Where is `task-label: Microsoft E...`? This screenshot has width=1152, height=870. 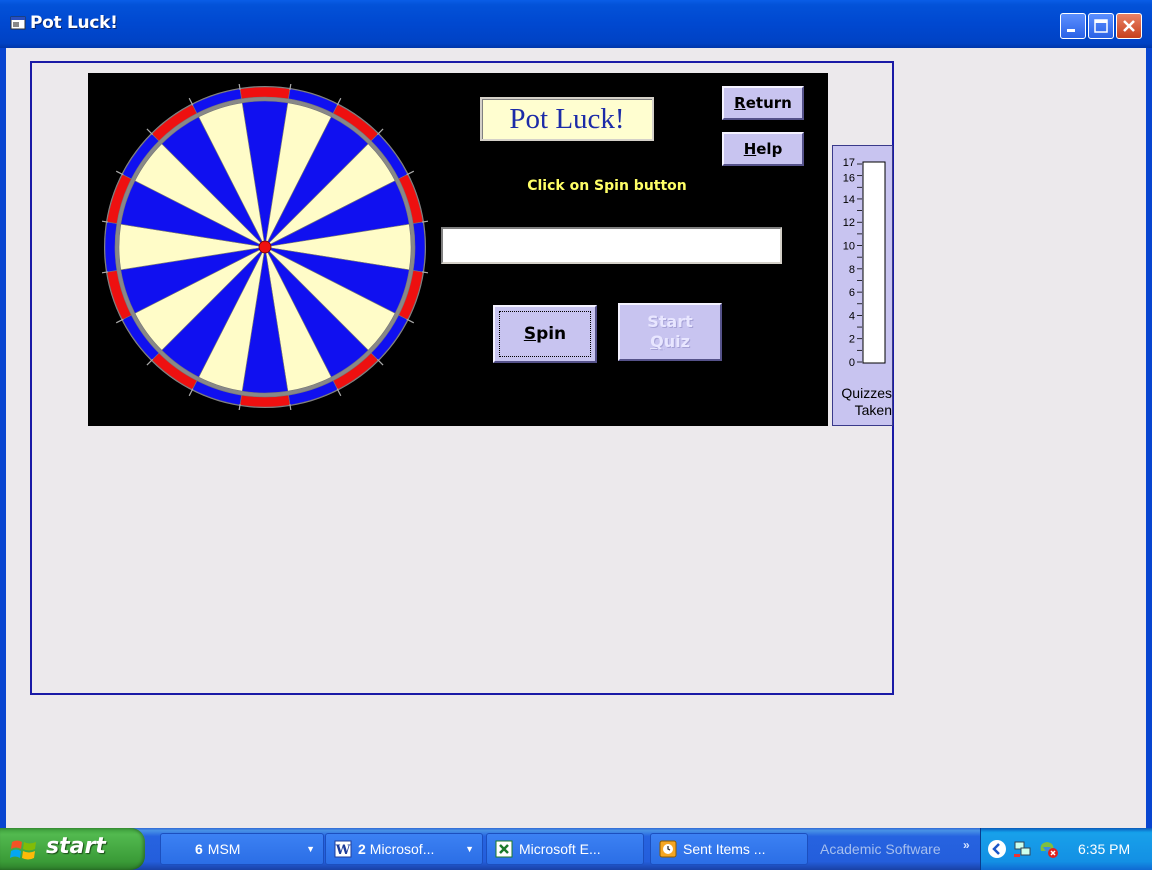
task-label: Microsoft E... is located at coordinates (560, 849).